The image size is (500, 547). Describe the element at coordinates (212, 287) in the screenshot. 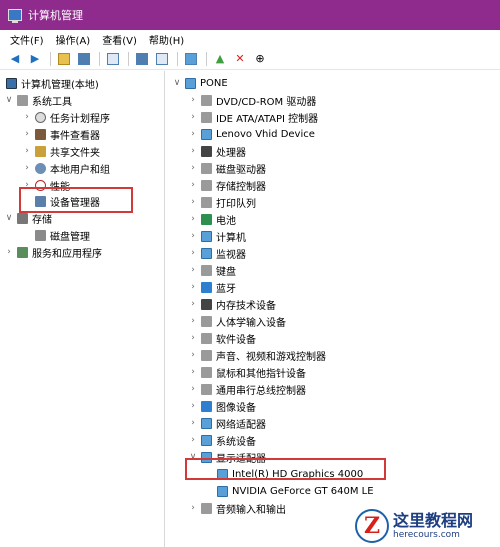

I see `device-category: › 蓝牙` at that location.